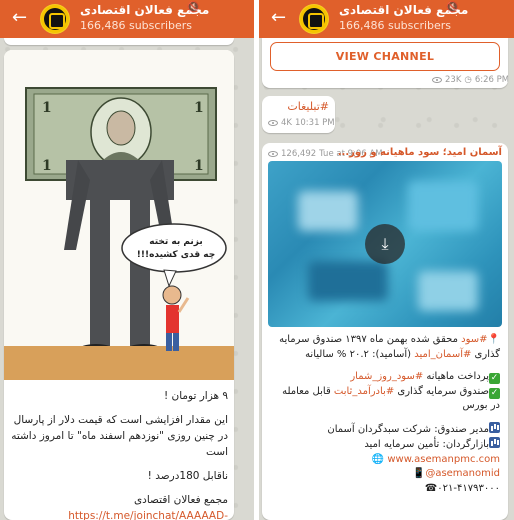  Describe the element at coordinates (119, 514) in the screenshot. I see `join-link: https://t.me/joinchat/AAAAAD-` at that location.